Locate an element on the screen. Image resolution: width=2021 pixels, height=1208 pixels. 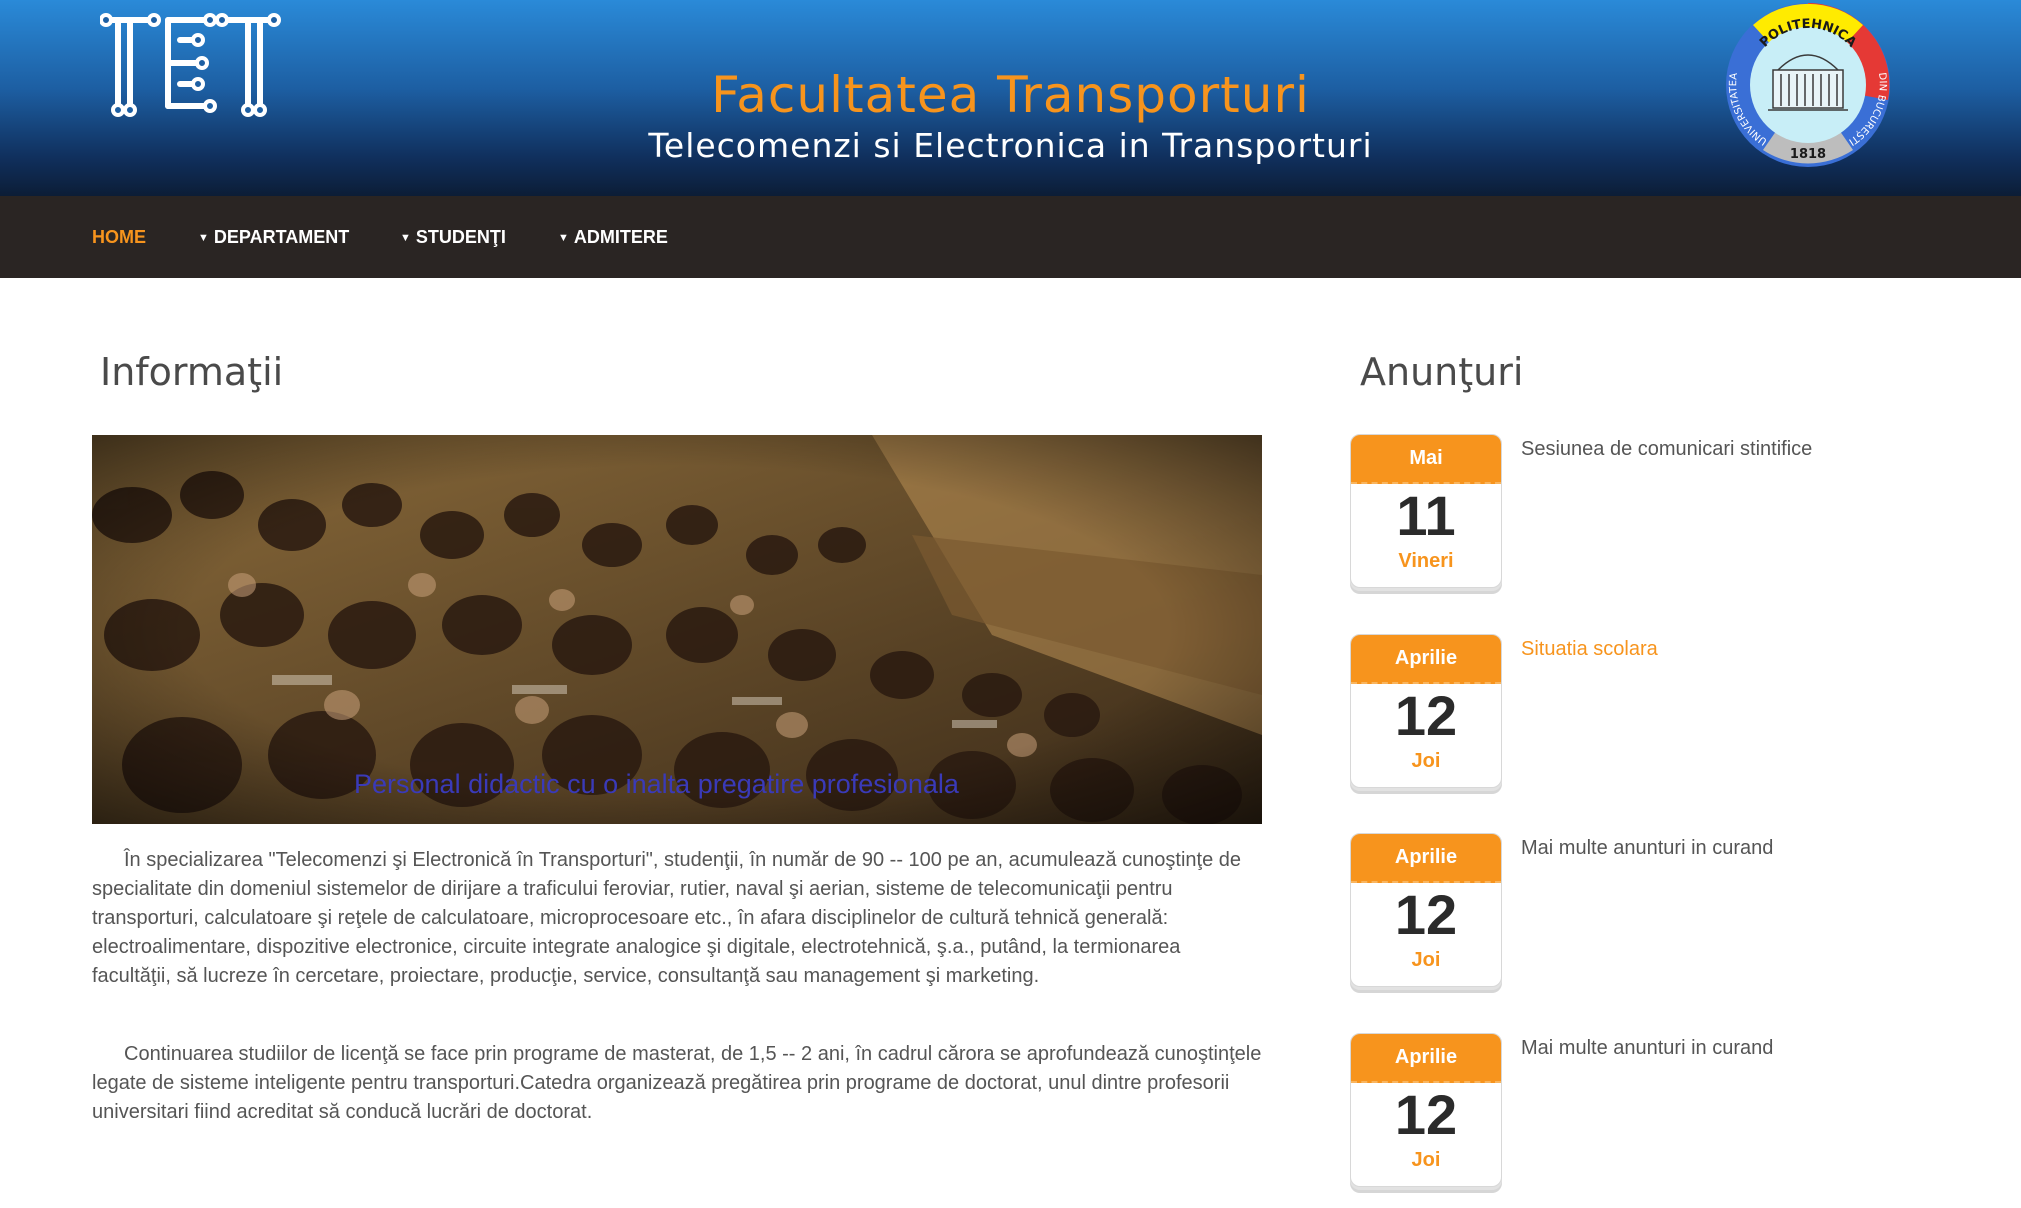
announcement-link: Sesiunea de comunicari stintifice is located at coordinates (1666, 449).